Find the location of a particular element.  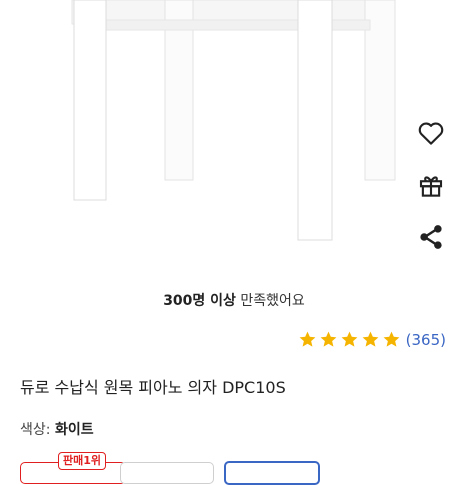

satisfaction-text: 300명 이상 만족했어요 is located at coordinates (234, 300).